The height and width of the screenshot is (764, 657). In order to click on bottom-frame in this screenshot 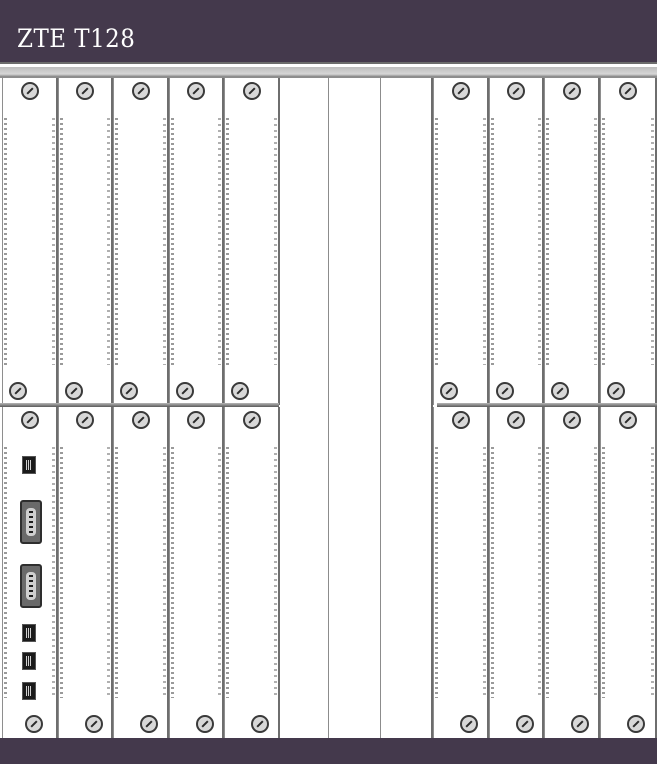, I will do `click(328, 751)`.